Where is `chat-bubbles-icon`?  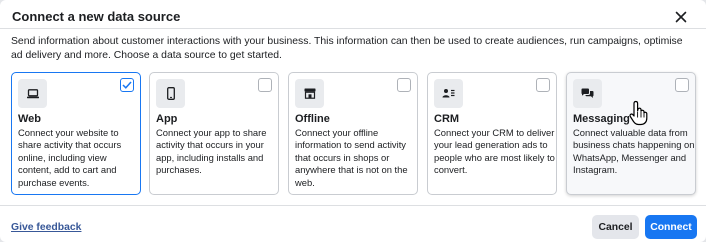
chat-bubbles-icon is located at coordinates (587, 93).